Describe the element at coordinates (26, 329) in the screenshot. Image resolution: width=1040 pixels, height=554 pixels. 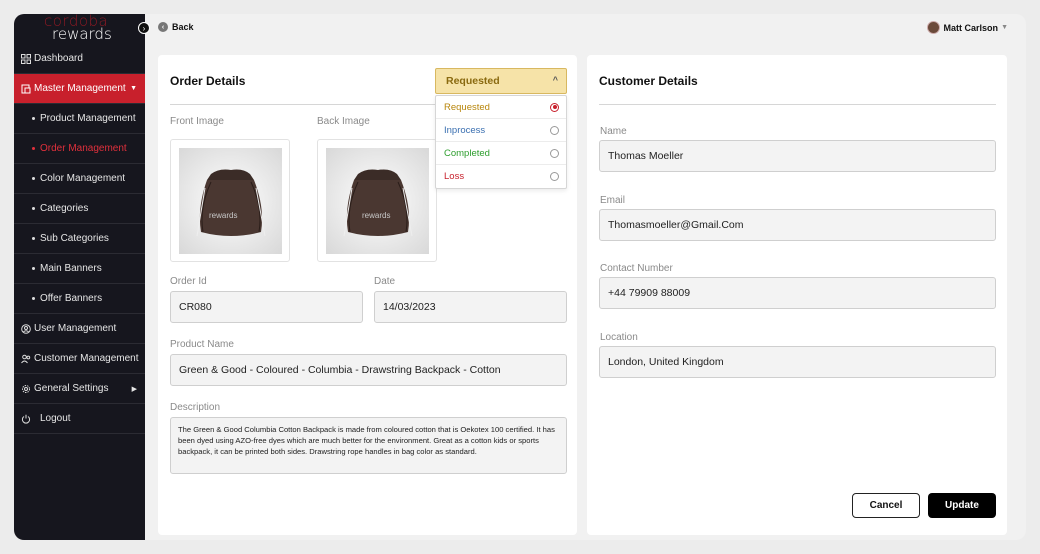
I see `user-circle-icon` at that location.